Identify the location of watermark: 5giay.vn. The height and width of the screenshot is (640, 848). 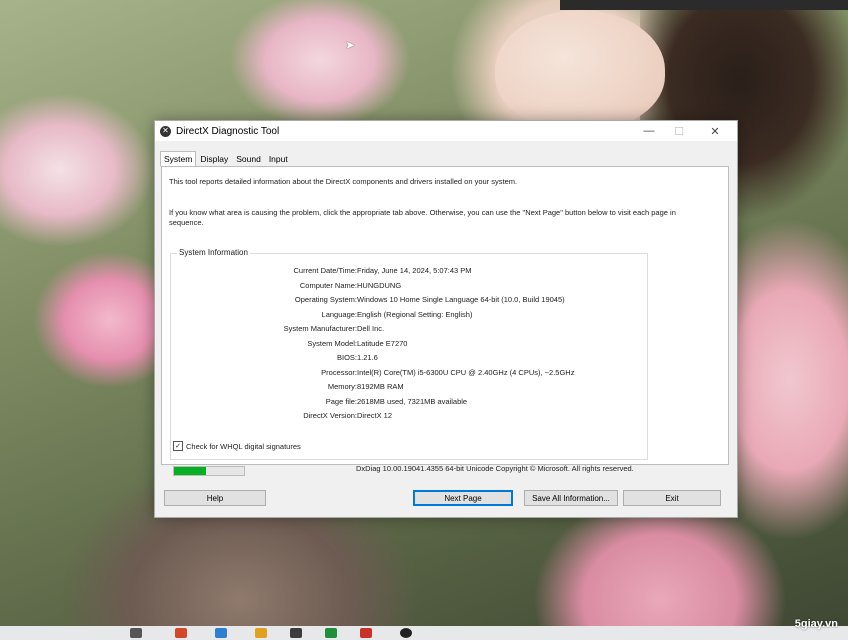
(816, 624).